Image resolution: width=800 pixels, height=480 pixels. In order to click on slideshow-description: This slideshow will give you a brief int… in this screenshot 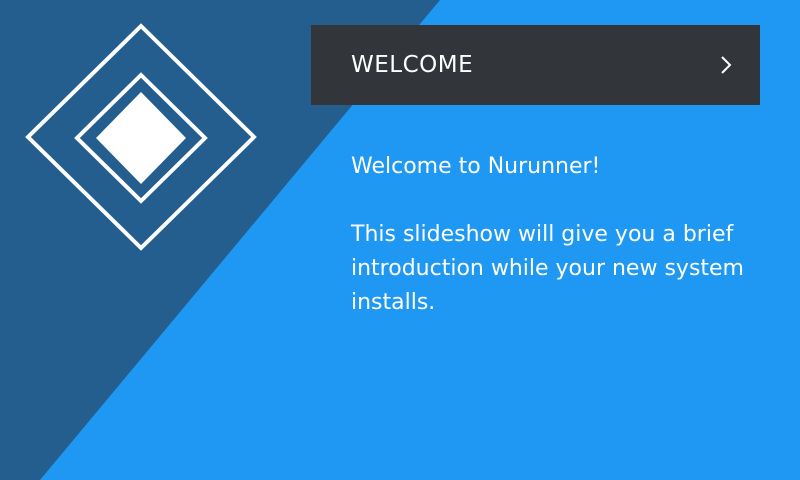, I will do `click(547, 268)`.